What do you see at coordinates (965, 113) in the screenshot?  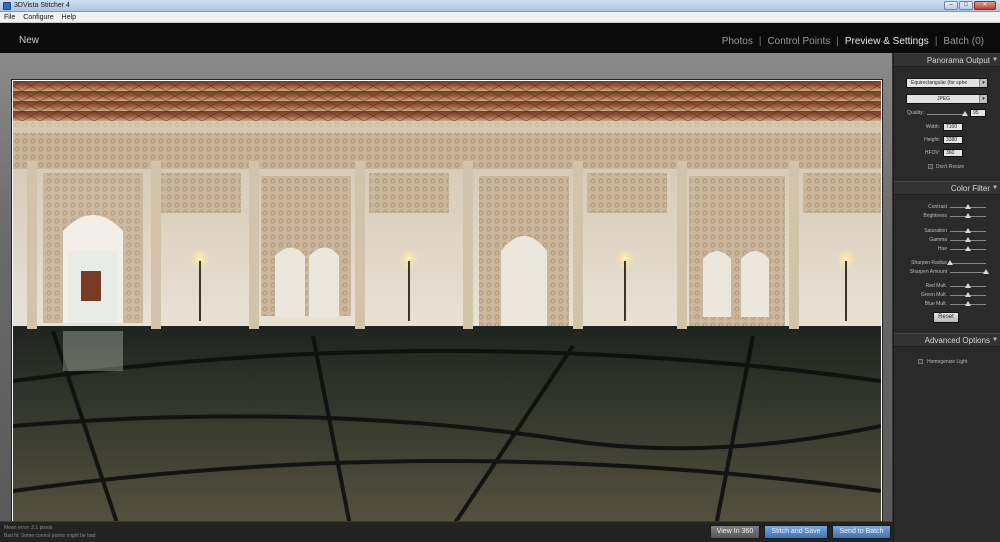 I see `quality-slider-thumb` at bounding box center [965, 113].